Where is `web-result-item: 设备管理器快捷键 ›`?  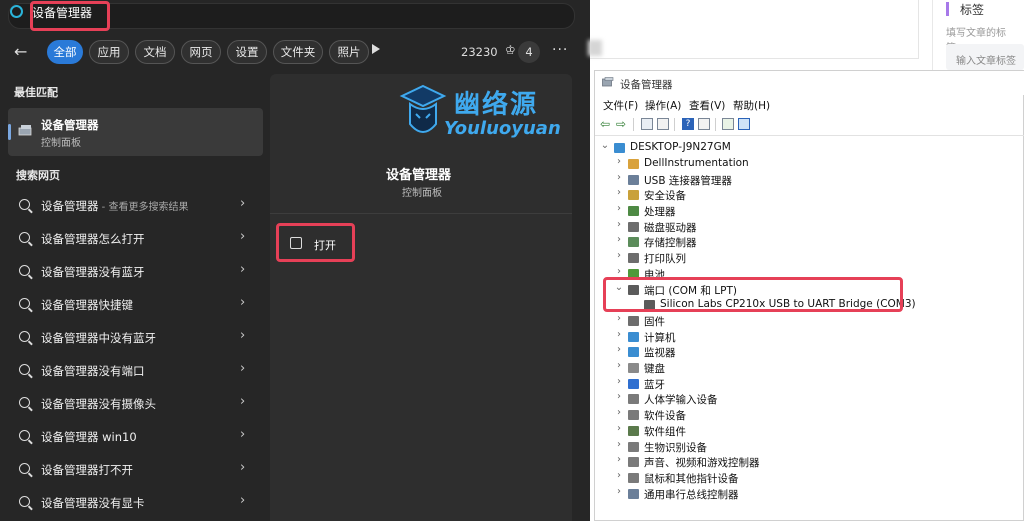
web-result-item: 设备管理器快捷键 › is located at coordinates (131, 305).